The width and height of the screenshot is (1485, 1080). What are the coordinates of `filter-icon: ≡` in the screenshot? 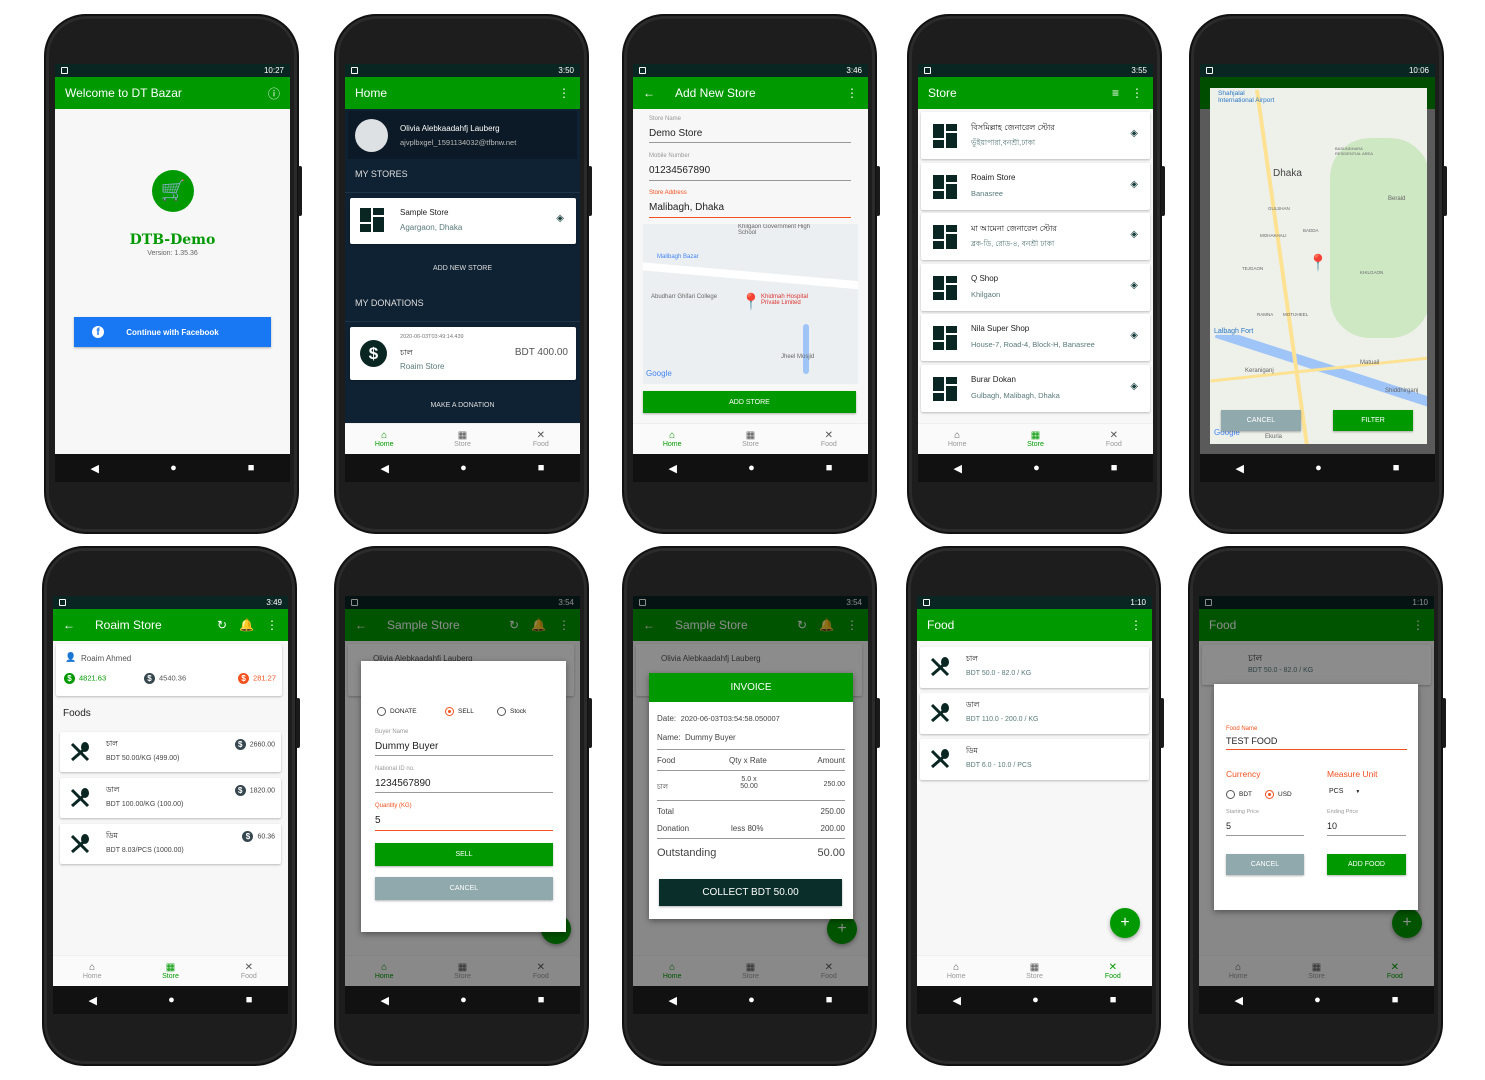 It's located at (1115, 93).